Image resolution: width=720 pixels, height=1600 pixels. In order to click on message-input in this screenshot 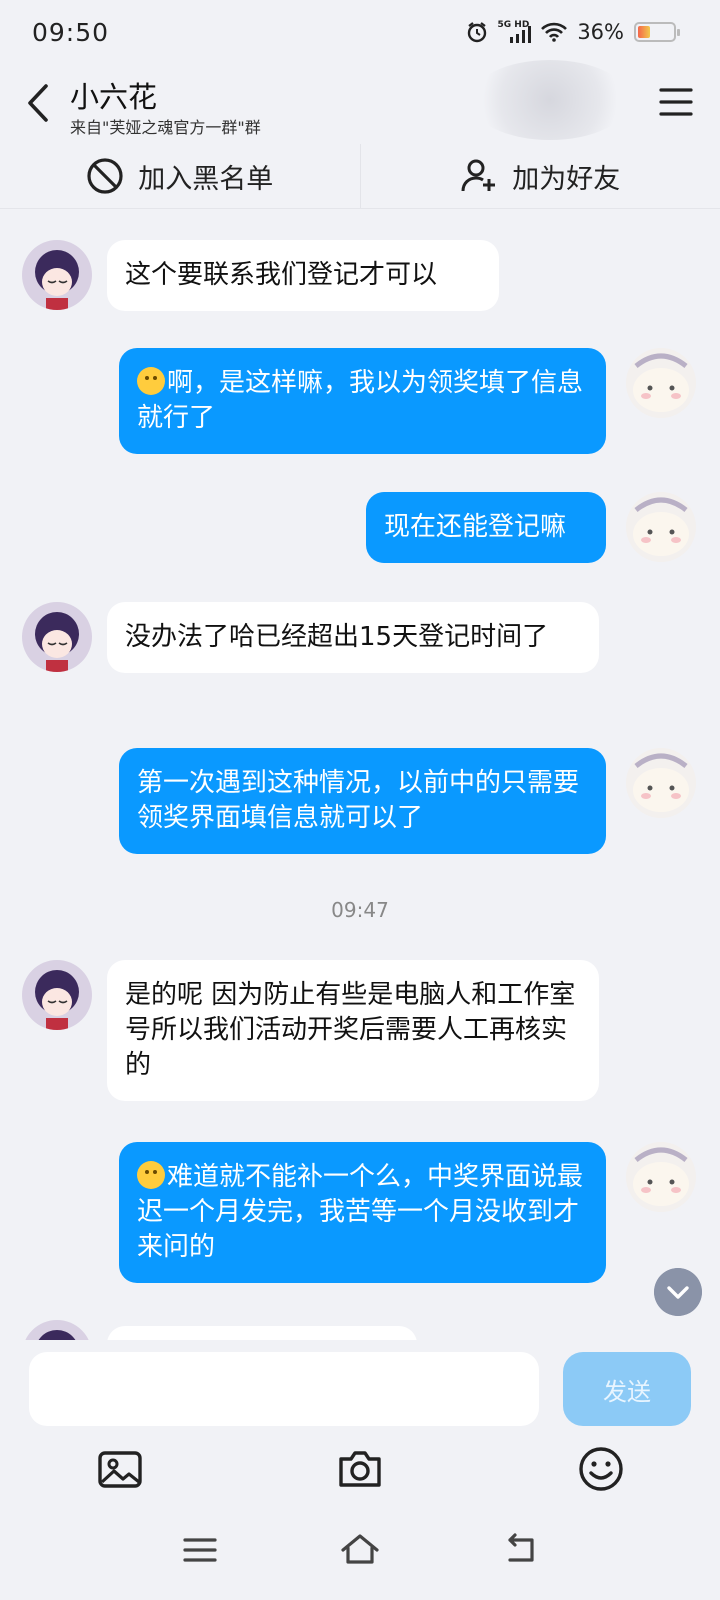, I will do `click(284, 1389)`.